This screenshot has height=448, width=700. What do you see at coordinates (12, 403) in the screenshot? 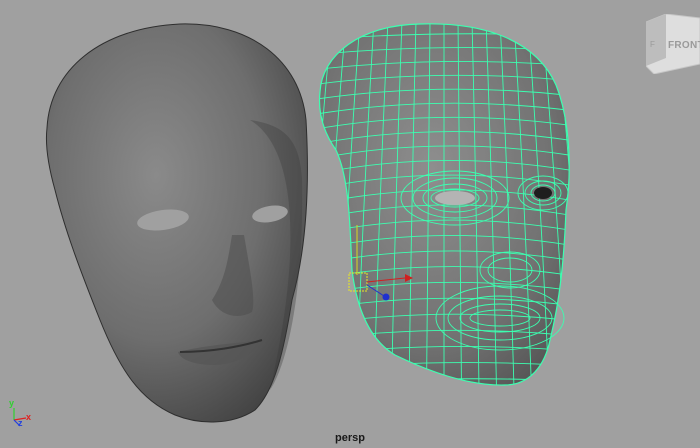
I see `axis-y-label: y` at bounding box center [12, 403].